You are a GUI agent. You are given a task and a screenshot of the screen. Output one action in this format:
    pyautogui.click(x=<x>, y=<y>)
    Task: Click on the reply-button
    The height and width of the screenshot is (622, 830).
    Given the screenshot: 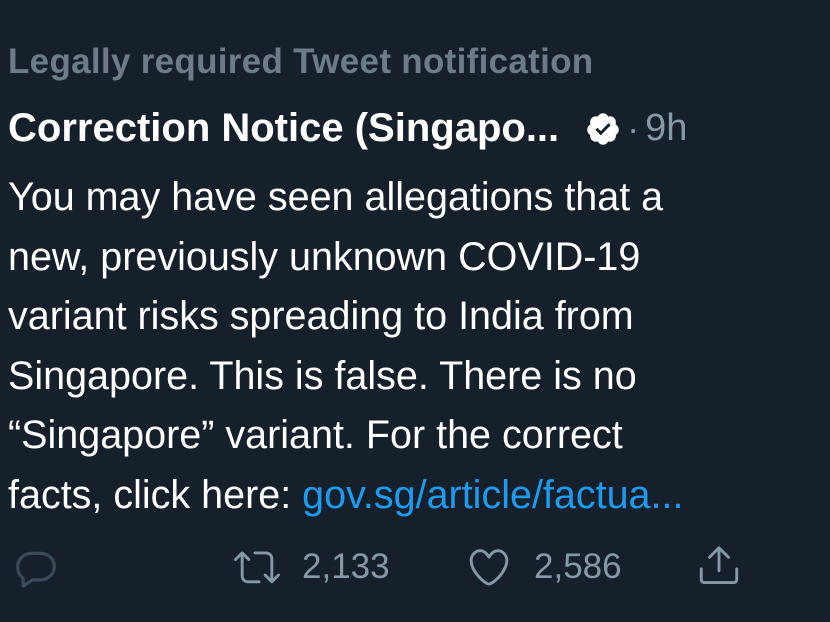 What is the action you would take?
    pyautogui.click(x=36, y=568)
    